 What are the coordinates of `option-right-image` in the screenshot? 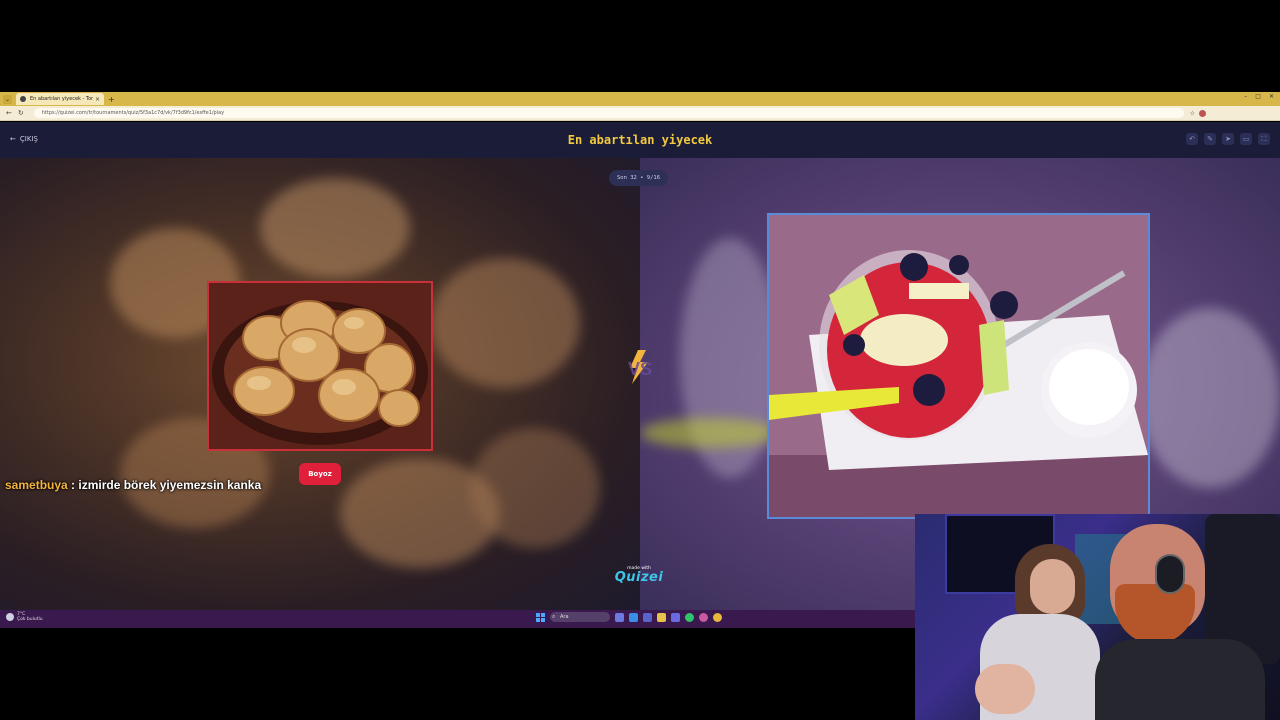 It's located at (958, 366).